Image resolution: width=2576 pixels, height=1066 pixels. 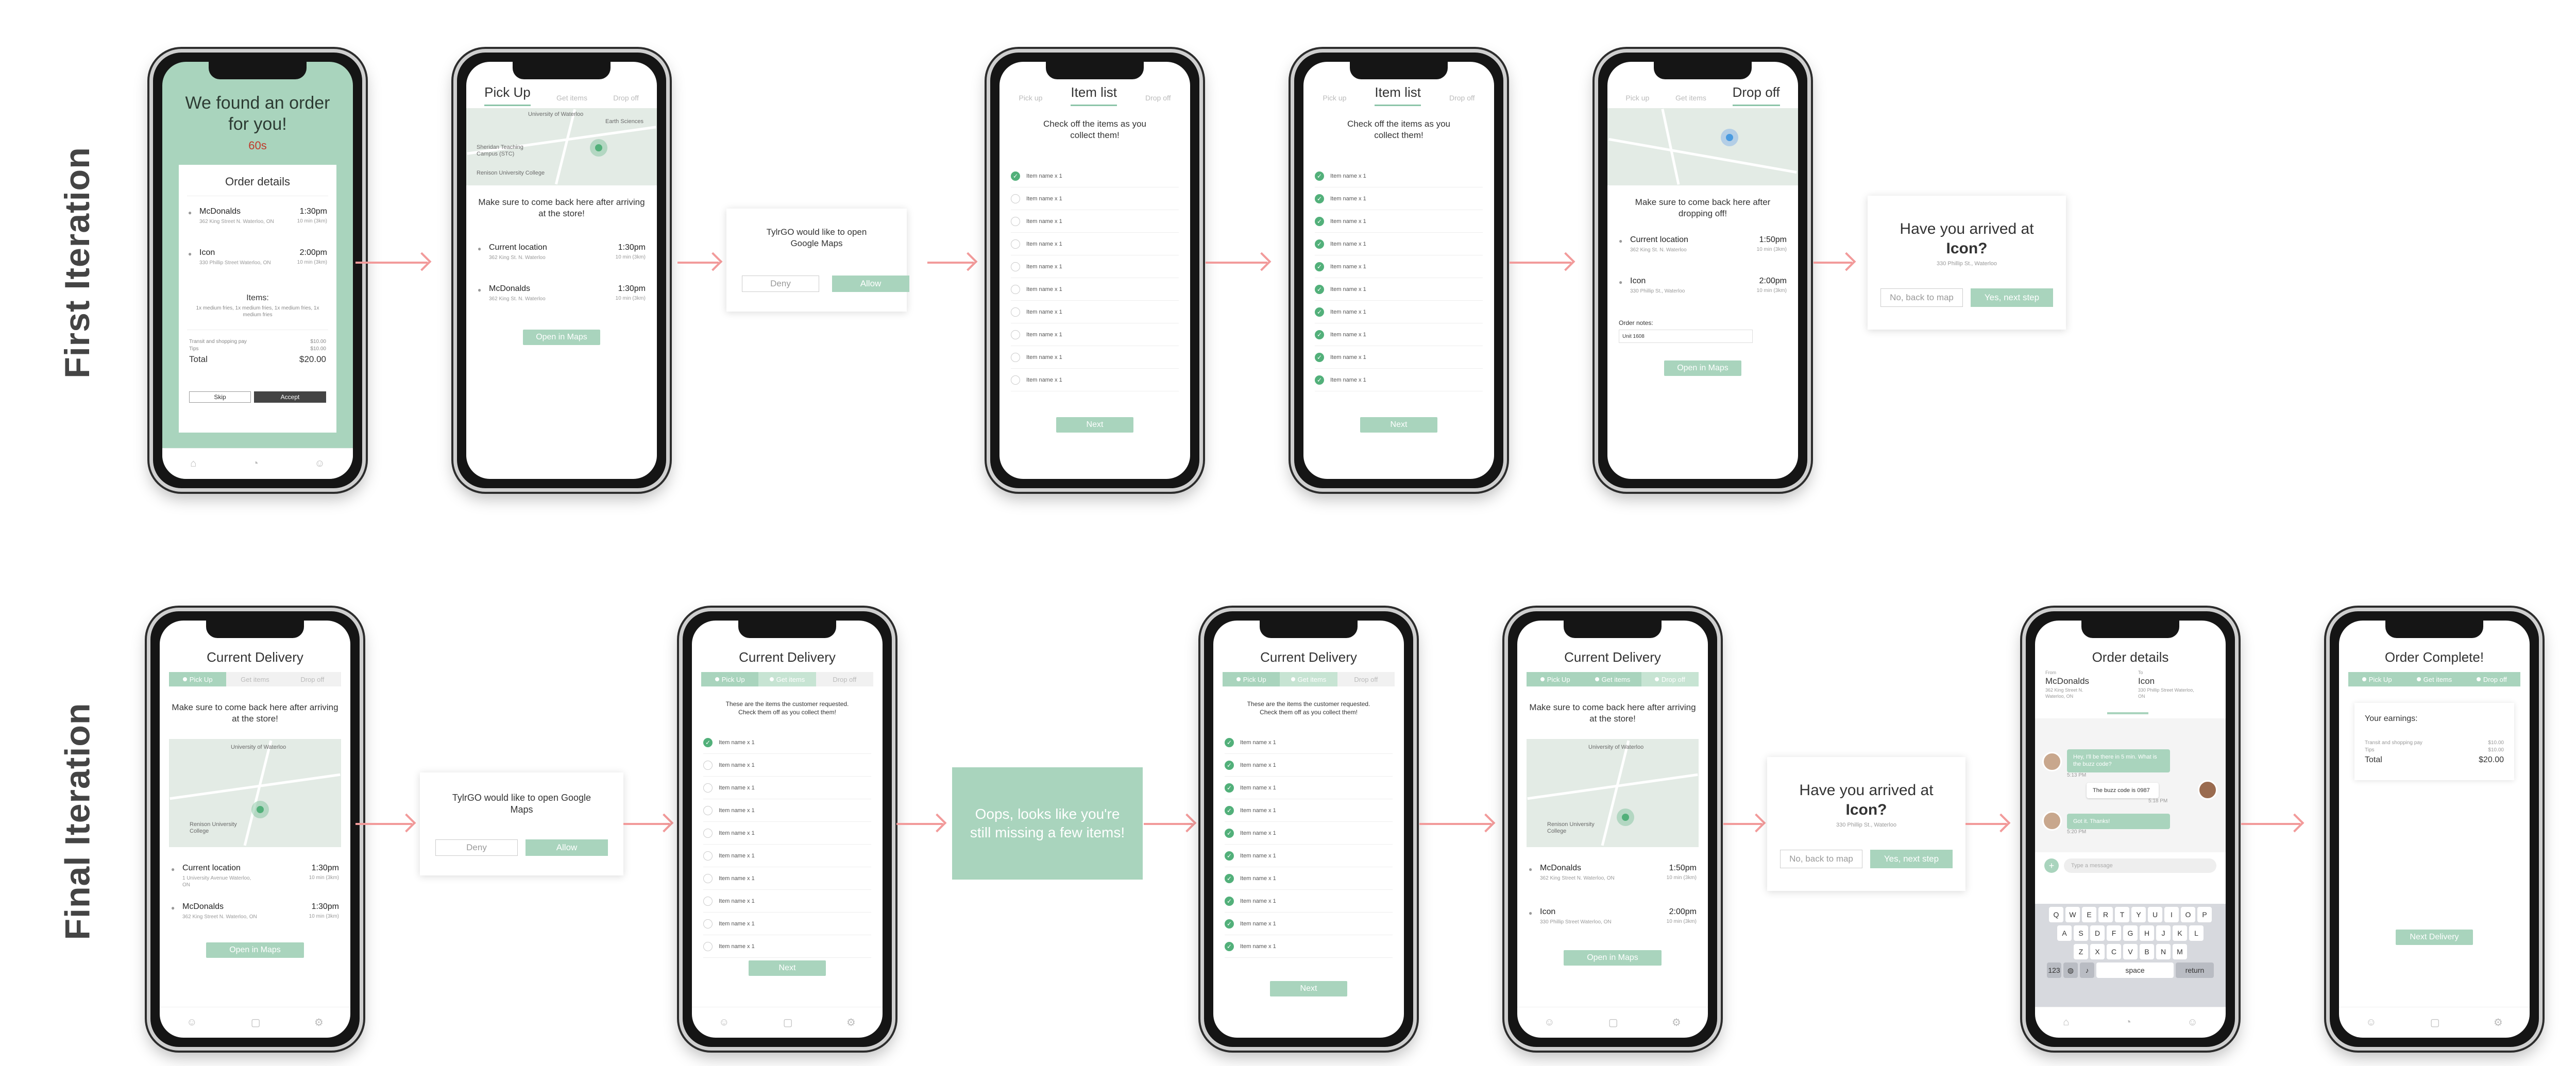 I want to click on notes-field: Unit 1608, so click(x=1686, y=336).